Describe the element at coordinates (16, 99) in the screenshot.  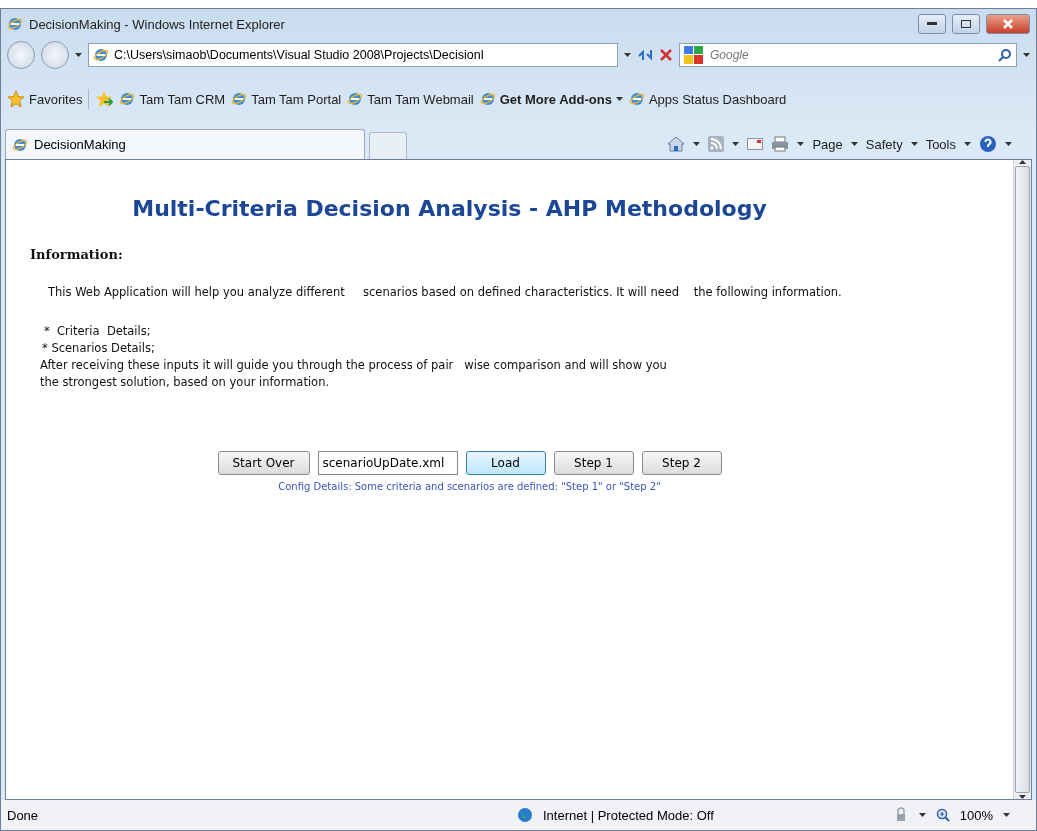
I see `star-icon` at that location.